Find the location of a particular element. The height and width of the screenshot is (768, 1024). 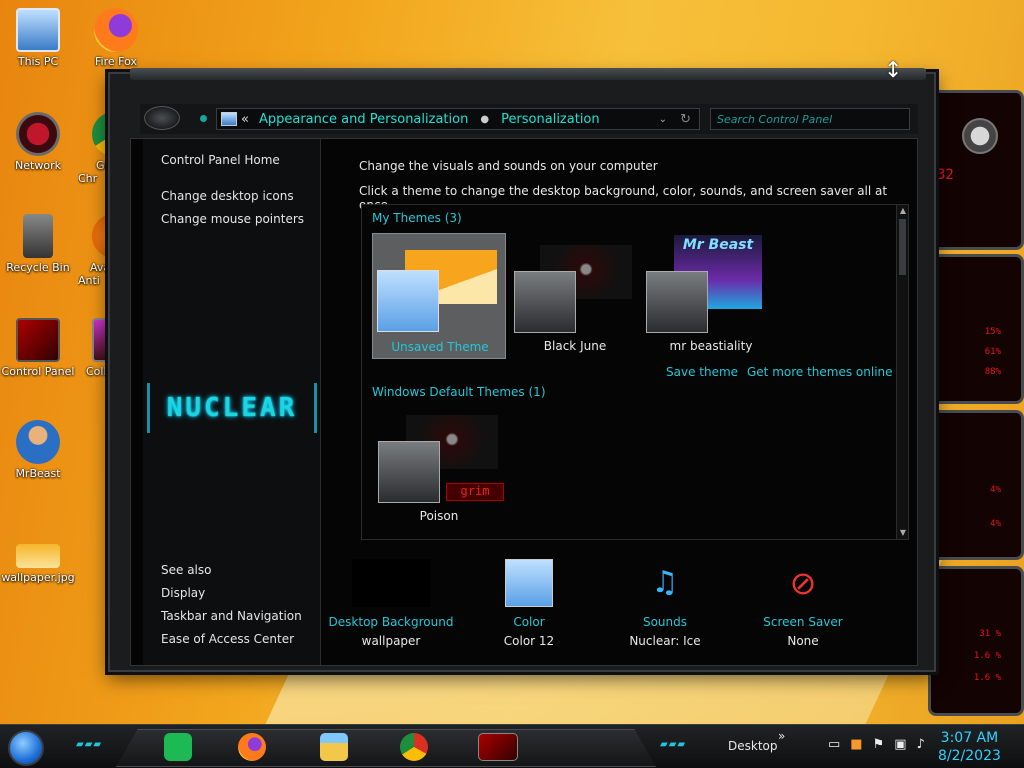

theme-label: Poison is located at coordinates (439, 516).